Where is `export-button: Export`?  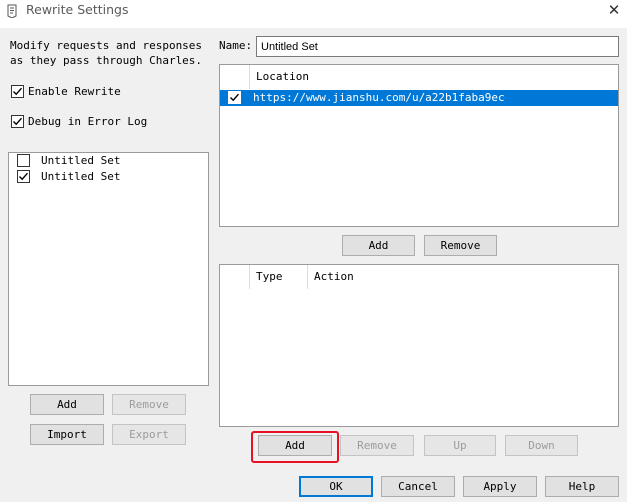
export-button: Export is located at coordinates (149, 434).